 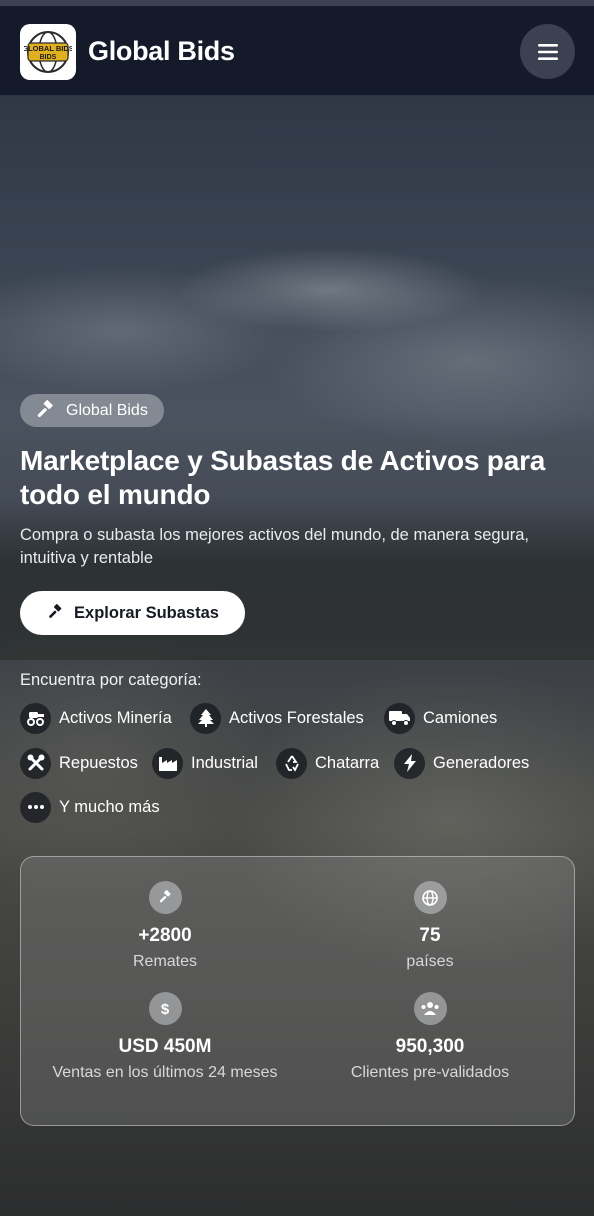 I want to click on badge-label: Global Bids, so click(x=107, y=410).